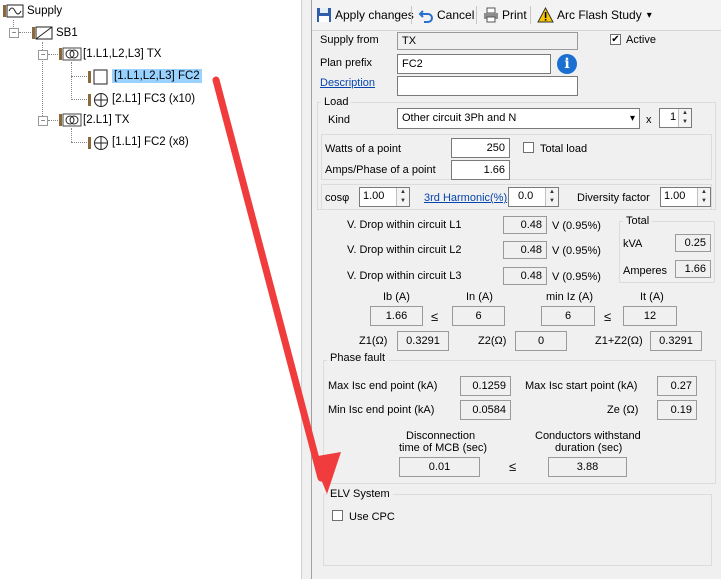 The image size is (721, 579). I want to click on kind-select: Other circuit 3Ph and N ▾, so click(518, 118).